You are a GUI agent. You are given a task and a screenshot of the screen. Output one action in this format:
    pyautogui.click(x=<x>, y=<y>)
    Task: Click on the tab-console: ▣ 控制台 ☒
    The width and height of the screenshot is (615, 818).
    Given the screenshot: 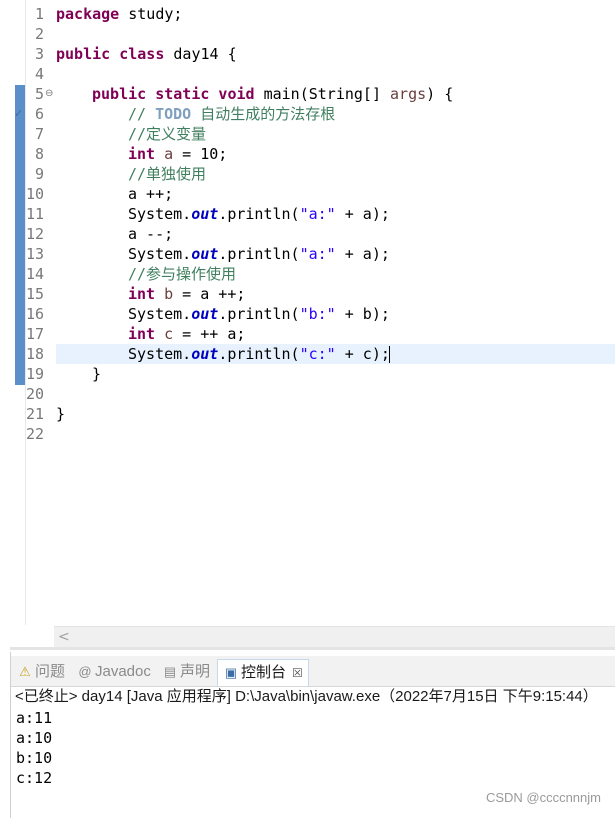 What is the action you would take?
    pyautogui.click(x=263, y=672)
    